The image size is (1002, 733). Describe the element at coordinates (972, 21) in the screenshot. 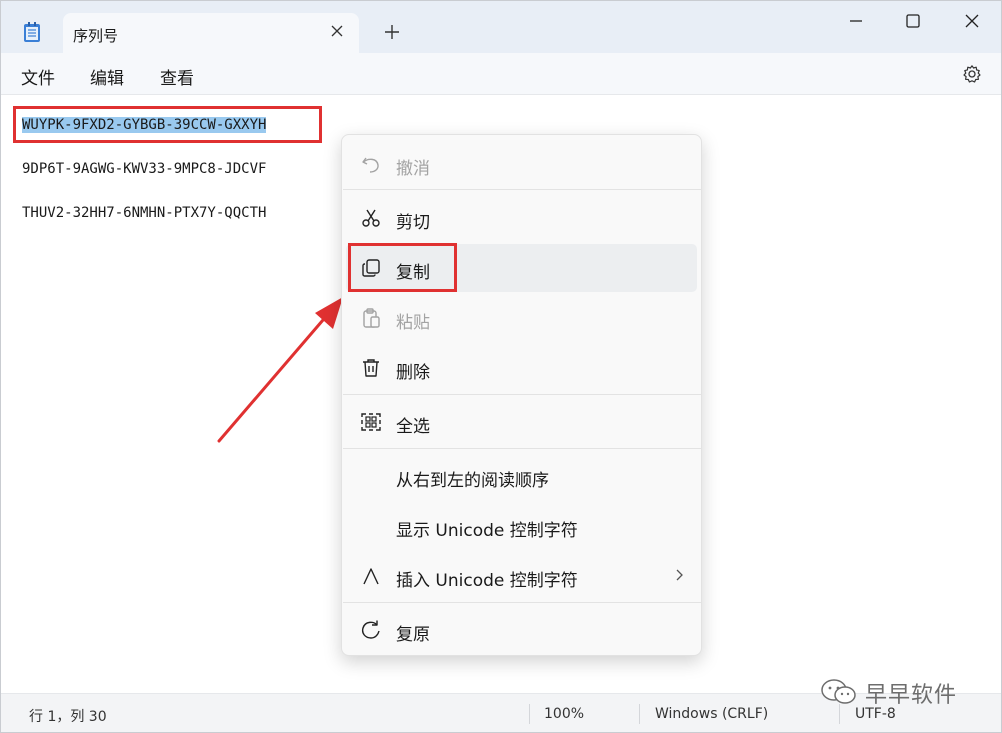

I see `window-close-icon` at that location.